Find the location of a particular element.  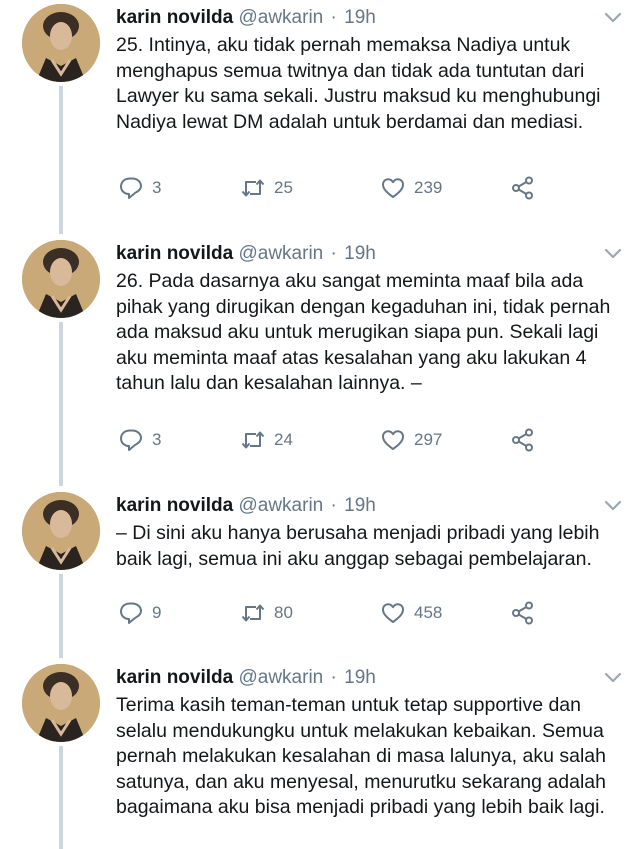

like-count: 297 is located at coordinates (428, 439).